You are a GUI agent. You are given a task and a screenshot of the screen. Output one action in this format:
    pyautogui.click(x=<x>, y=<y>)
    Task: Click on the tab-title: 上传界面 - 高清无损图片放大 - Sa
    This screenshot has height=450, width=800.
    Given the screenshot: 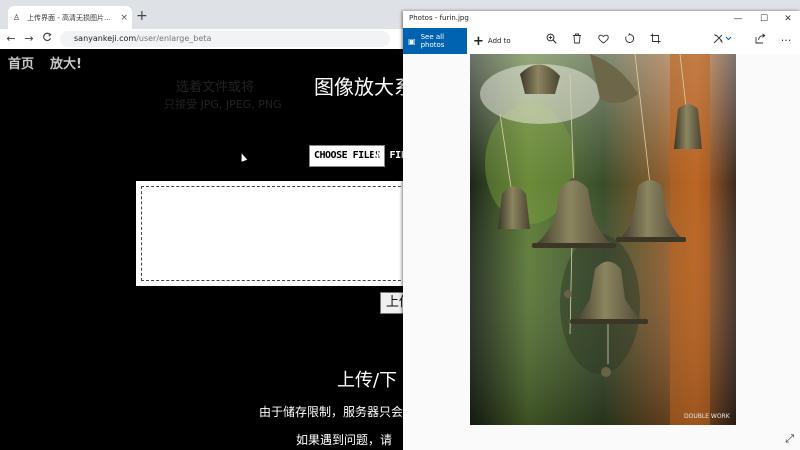 What is the action you would take?
    pyautogui.click(x=72, y=17)
    